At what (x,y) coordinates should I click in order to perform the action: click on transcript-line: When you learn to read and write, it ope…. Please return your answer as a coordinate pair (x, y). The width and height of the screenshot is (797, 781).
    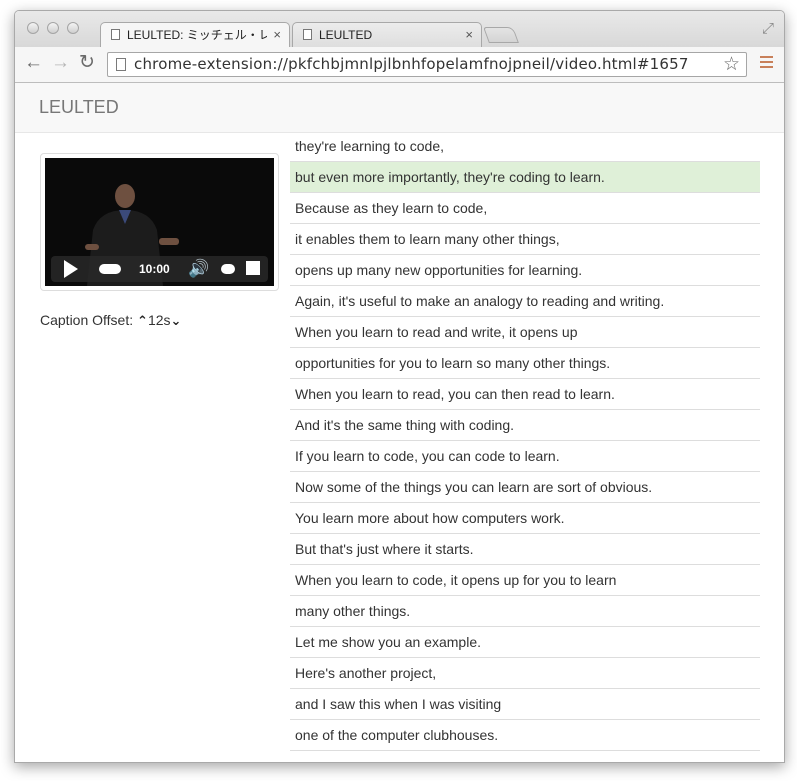
    Looking at the image, I should click on (525, 332).